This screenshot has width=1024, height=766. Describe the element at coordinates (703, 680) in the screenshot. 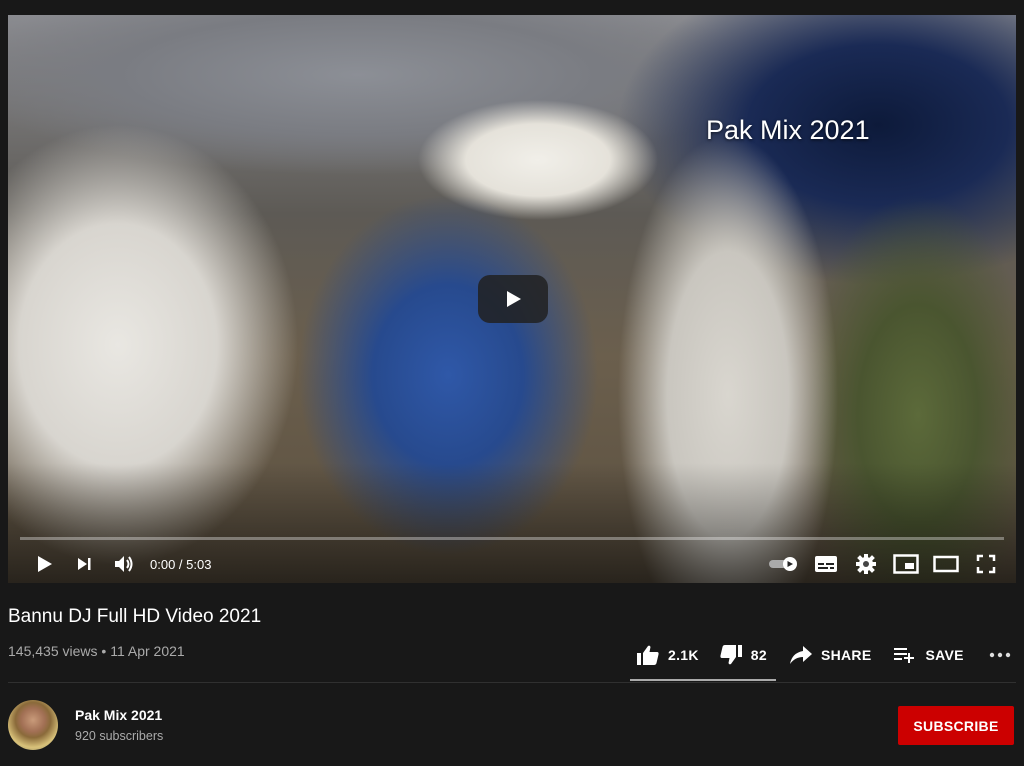

I see `like-ratio-bar` at that location.